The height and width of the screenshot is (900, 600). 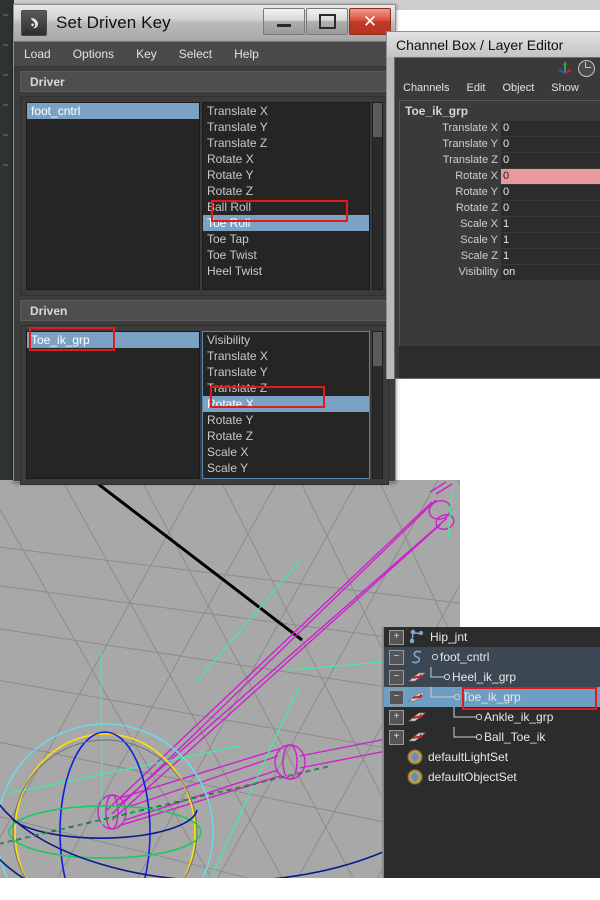 I want to click on driven-attr-rotate-y: Rotate Y, so click(x=286, y=420).